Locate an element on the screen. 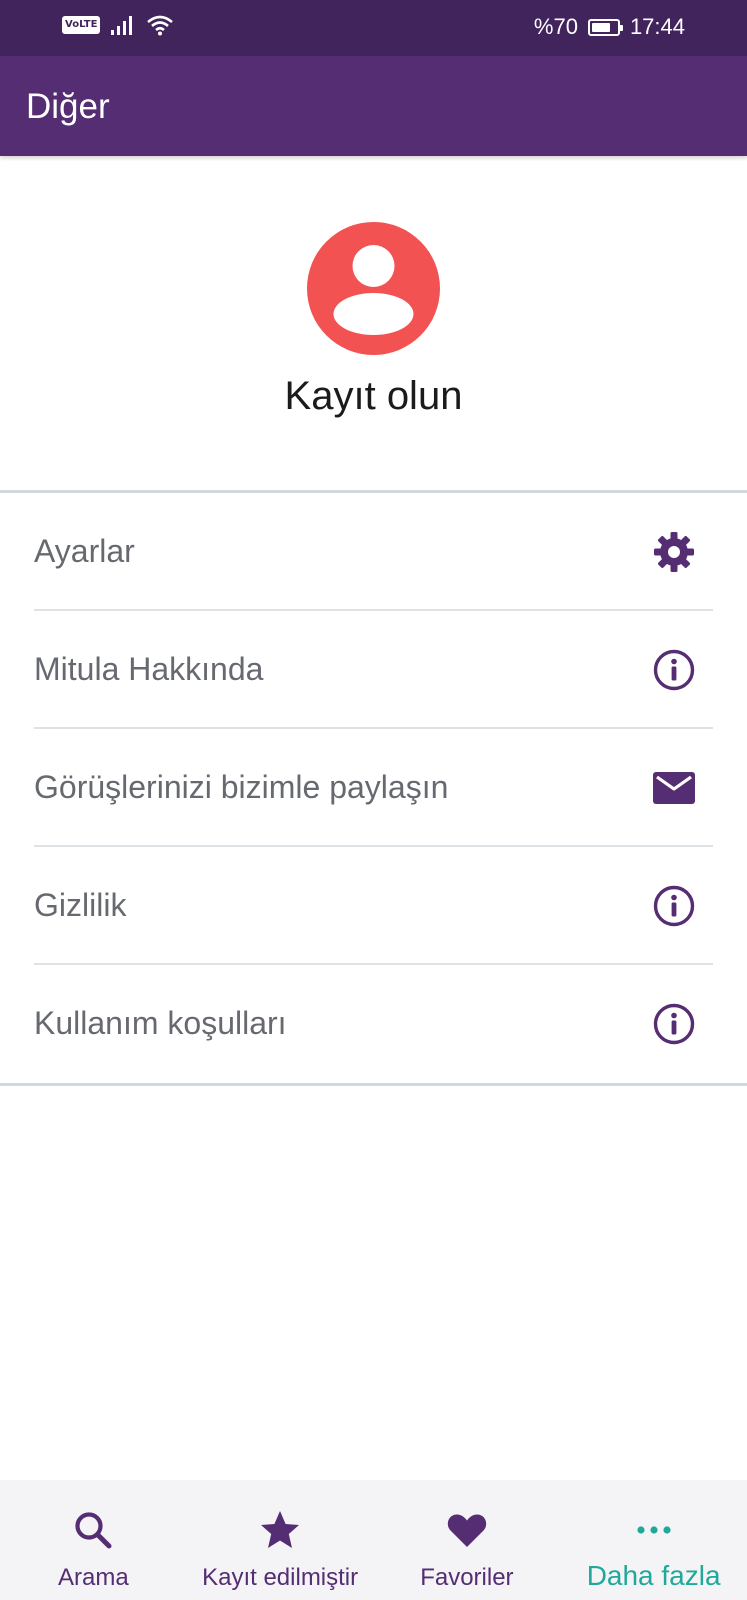 The width and height of the screenshot is (747, 1600). menu-item-terms: Kullanım koşulları is located at coordinates (373, 1024).